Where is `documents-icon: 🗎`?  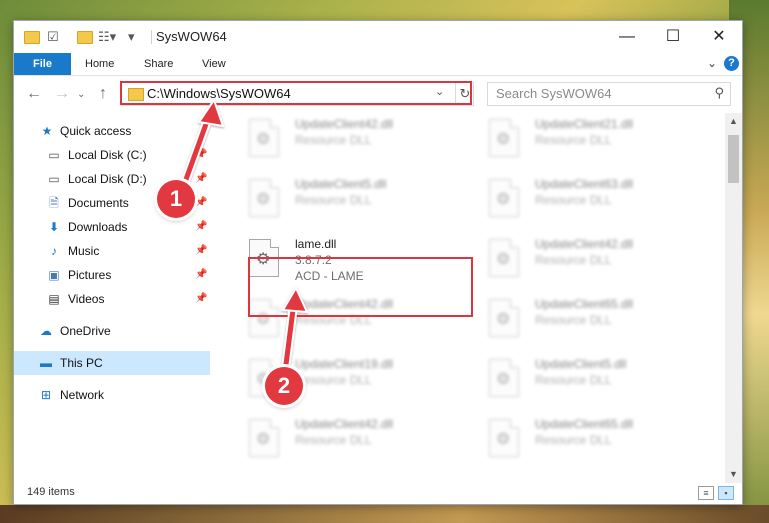 documents-icon: 🗎 is located at coordinates (54, 203).